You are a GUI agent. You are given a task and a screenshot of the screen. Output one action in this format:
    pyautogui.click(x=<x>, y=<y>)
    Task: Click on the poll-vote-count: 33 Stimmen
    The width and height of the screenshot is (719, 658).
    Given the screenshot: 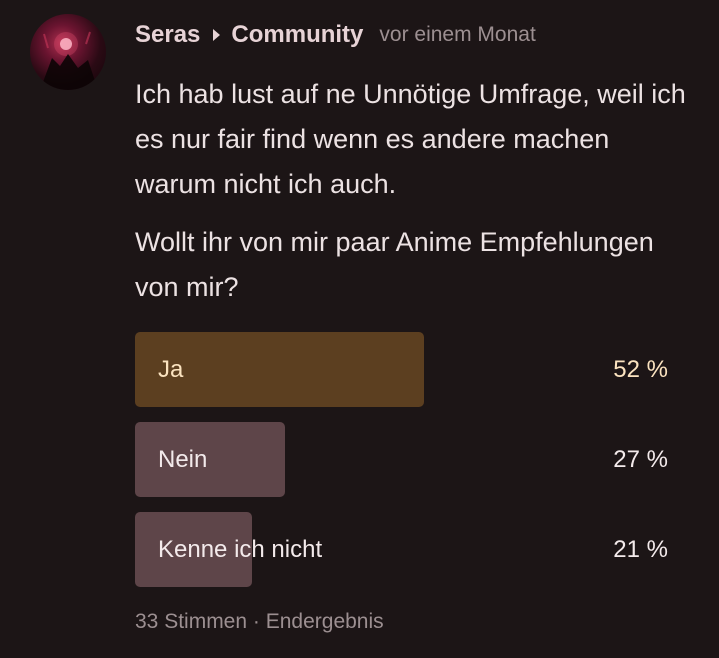 What is the action you would take?
    pyautogui.click(x=191, y=621)
    